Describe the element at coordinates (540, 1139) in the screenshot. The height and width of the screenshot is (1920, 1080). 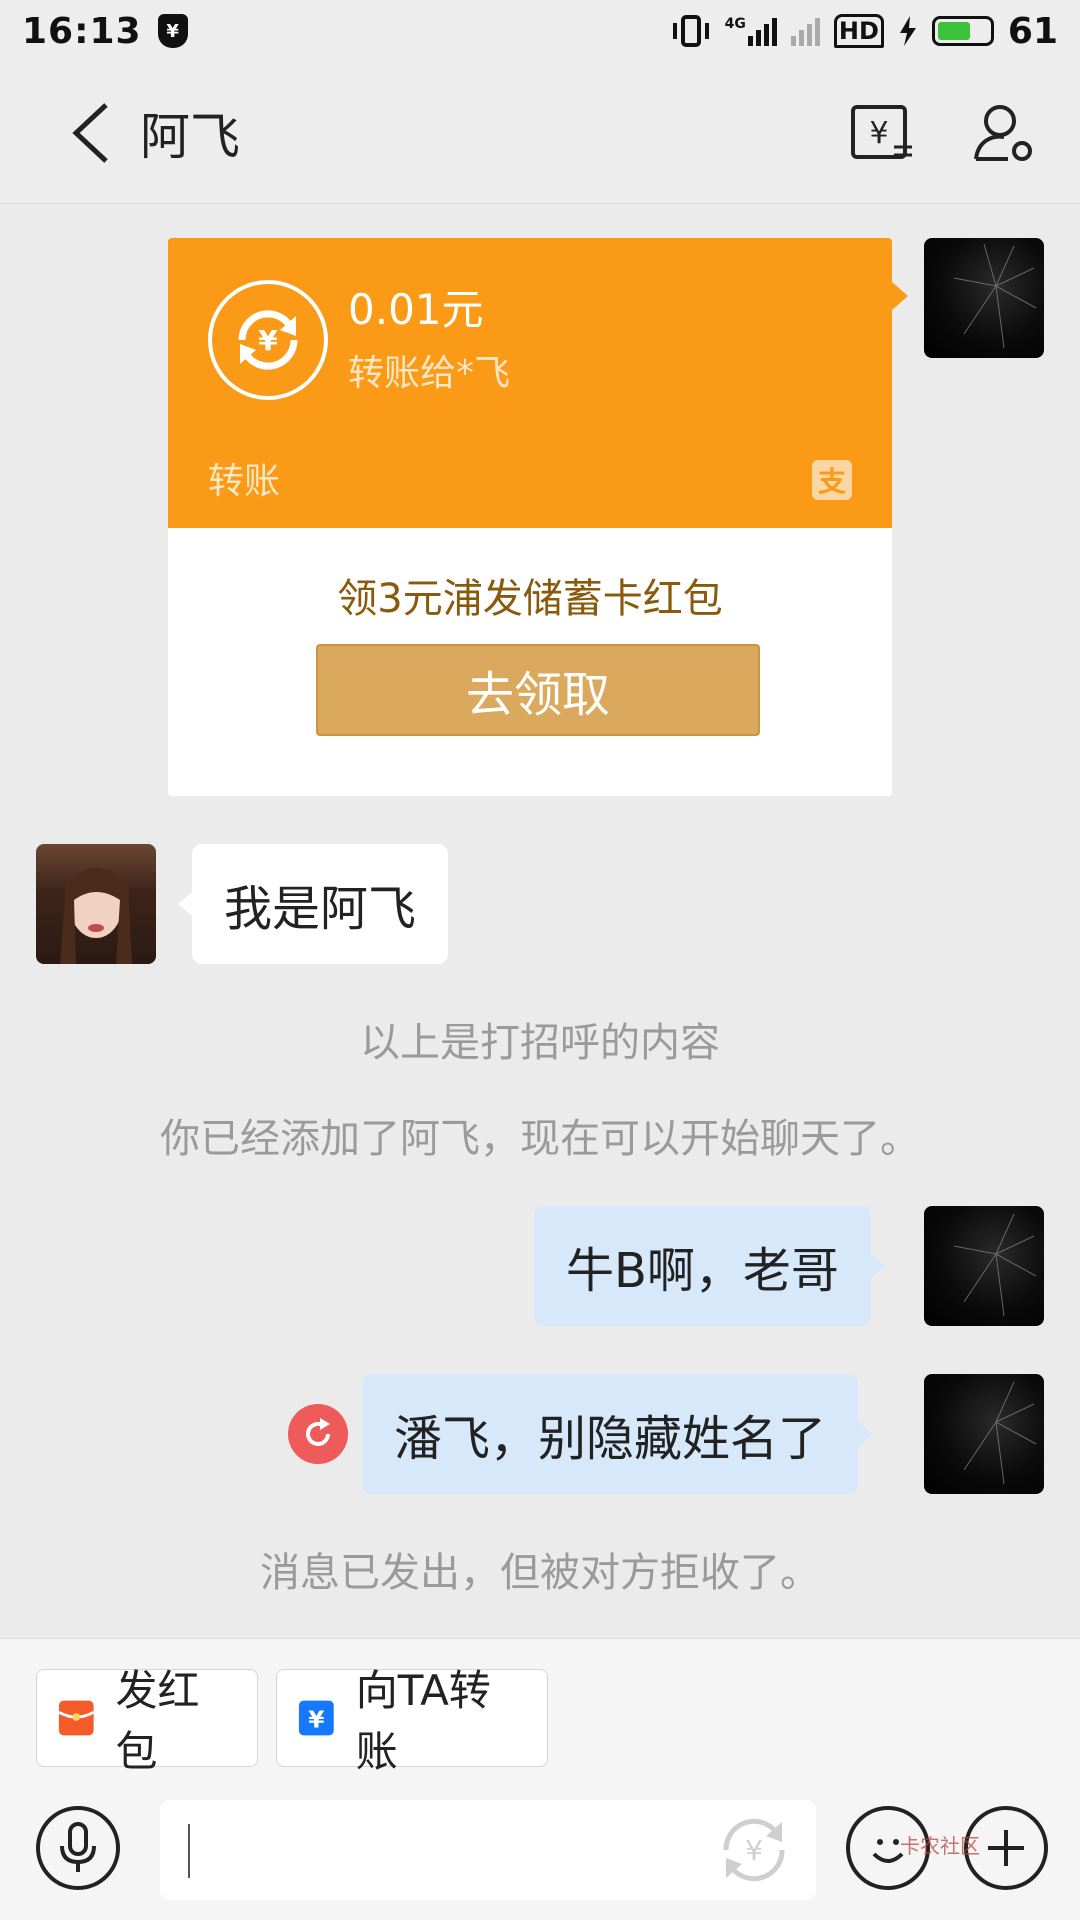
I see `system-message: 你已经添加了阿飞，现在可以开始聊天了。` at that location.